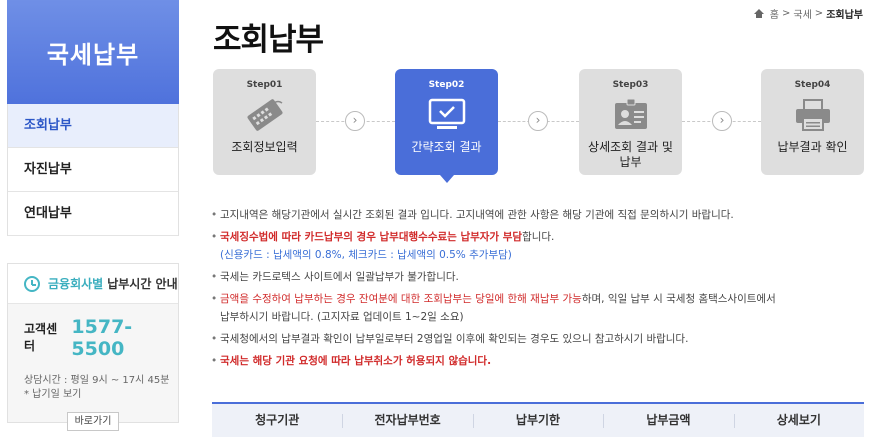 The width and height of the screenshot is (885, 437). What do you see at coordinates (53, 394) in the screenshot?
I see `due-date-note: * 납기일 보기` at bounding box center [53, 394].